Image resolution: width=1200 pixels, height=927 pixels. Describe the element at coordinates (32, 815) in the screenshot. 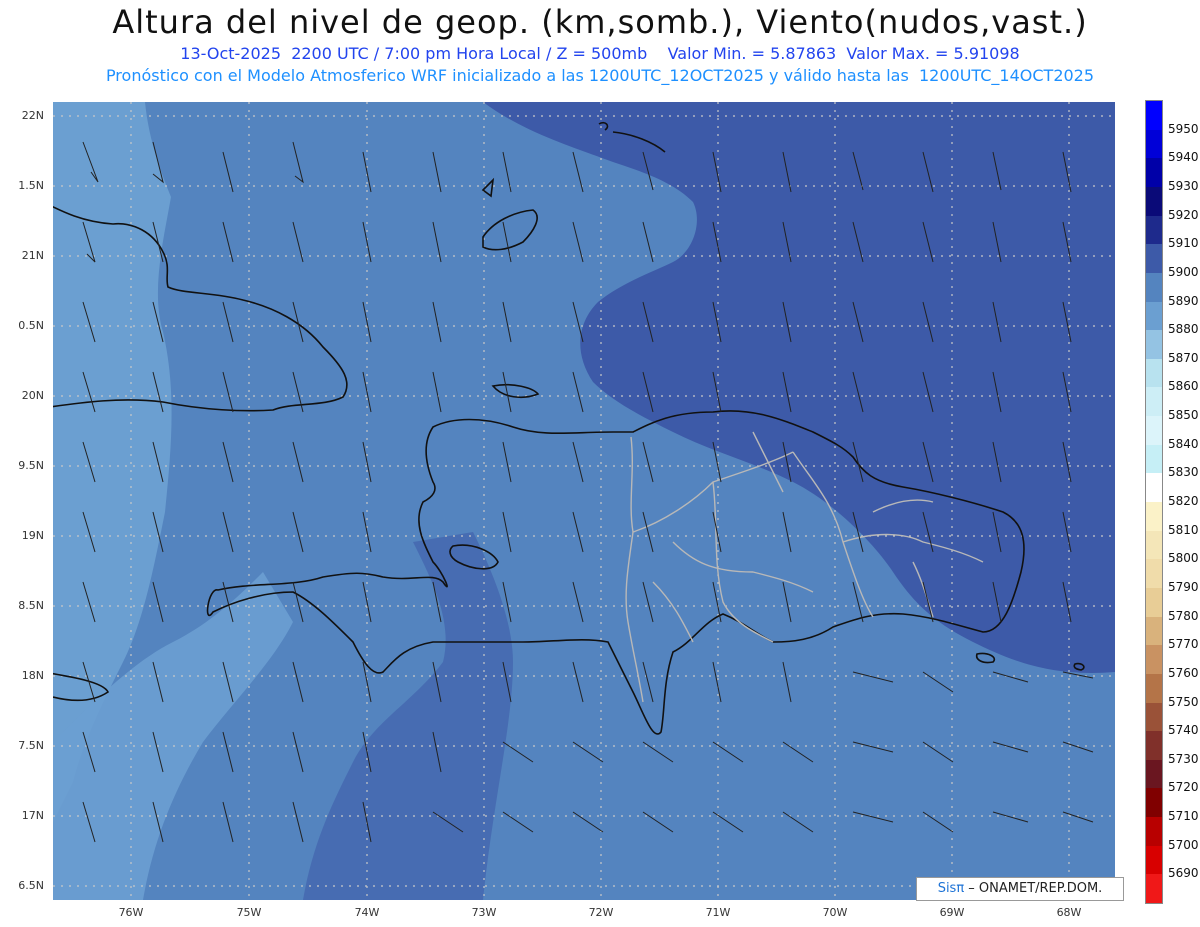

I see `lat-label: 17N` at that location.